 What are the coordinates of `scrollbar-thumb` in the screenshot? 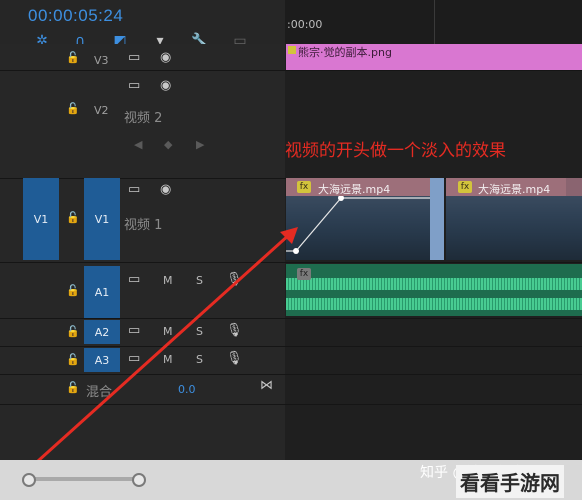 It's located at (83, 479).